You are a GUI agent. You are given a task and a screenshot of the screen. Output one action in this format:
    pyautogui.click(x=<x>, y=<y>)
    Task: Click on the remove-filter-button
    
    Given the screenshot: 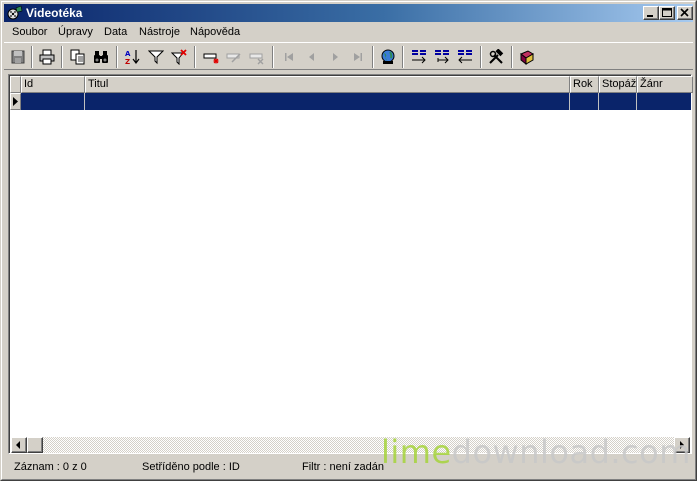 What is the action you would take?
    pyautogui.click(x=179, y=57)
    